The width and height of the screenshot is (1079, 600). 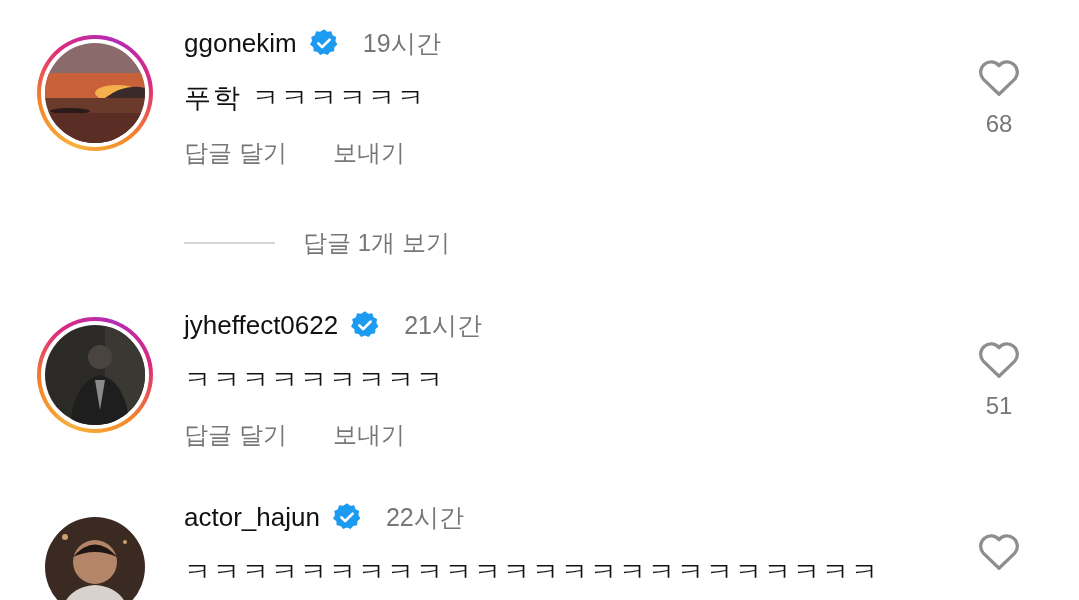 What do you see at coordinates (424, 517) in the screenshot?
I see `comment-time: 22시간` at bounding box center [424, 517].